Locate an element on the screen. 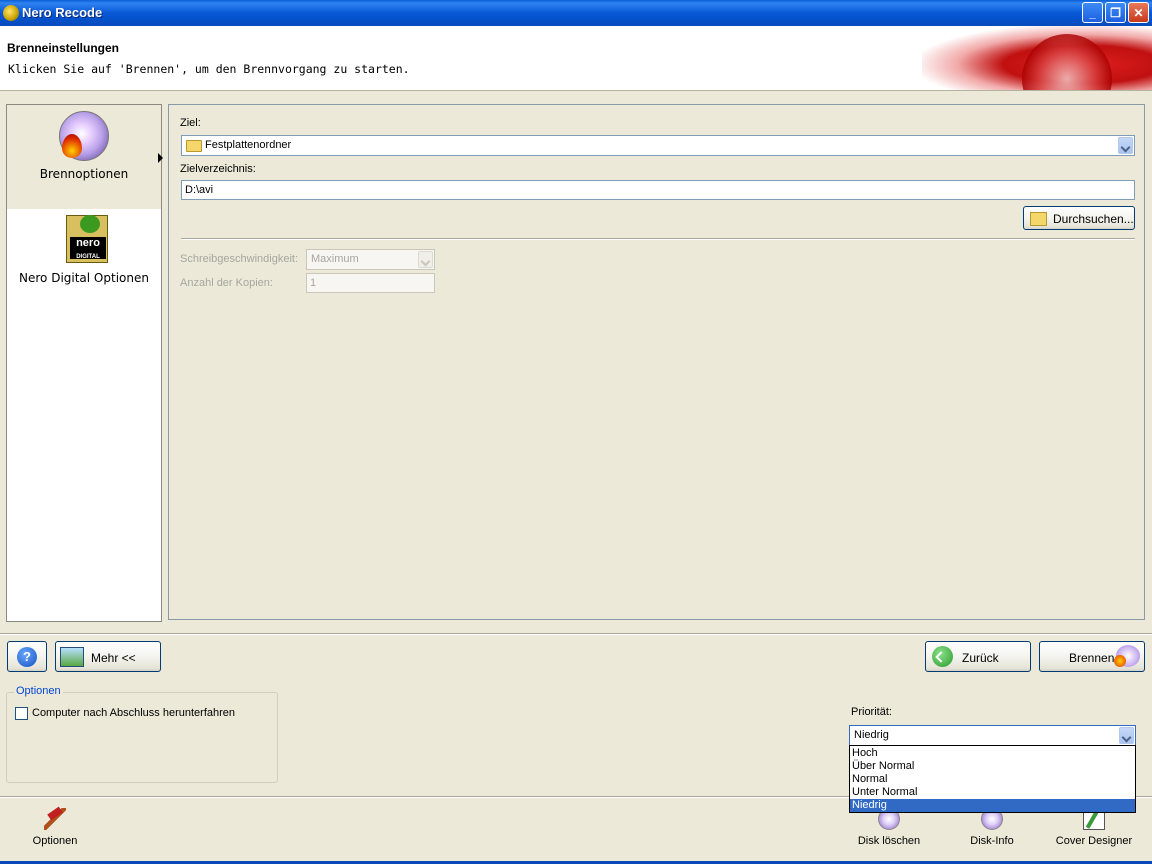  copies-label: Anzahl der Kopien: is located at coordinates (226, 283).